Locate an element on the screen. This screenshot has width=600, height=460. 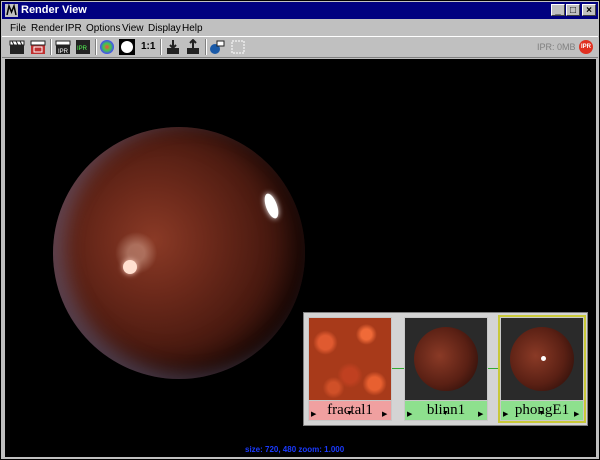
color-ball-icon is located at coordinates (107, 47).